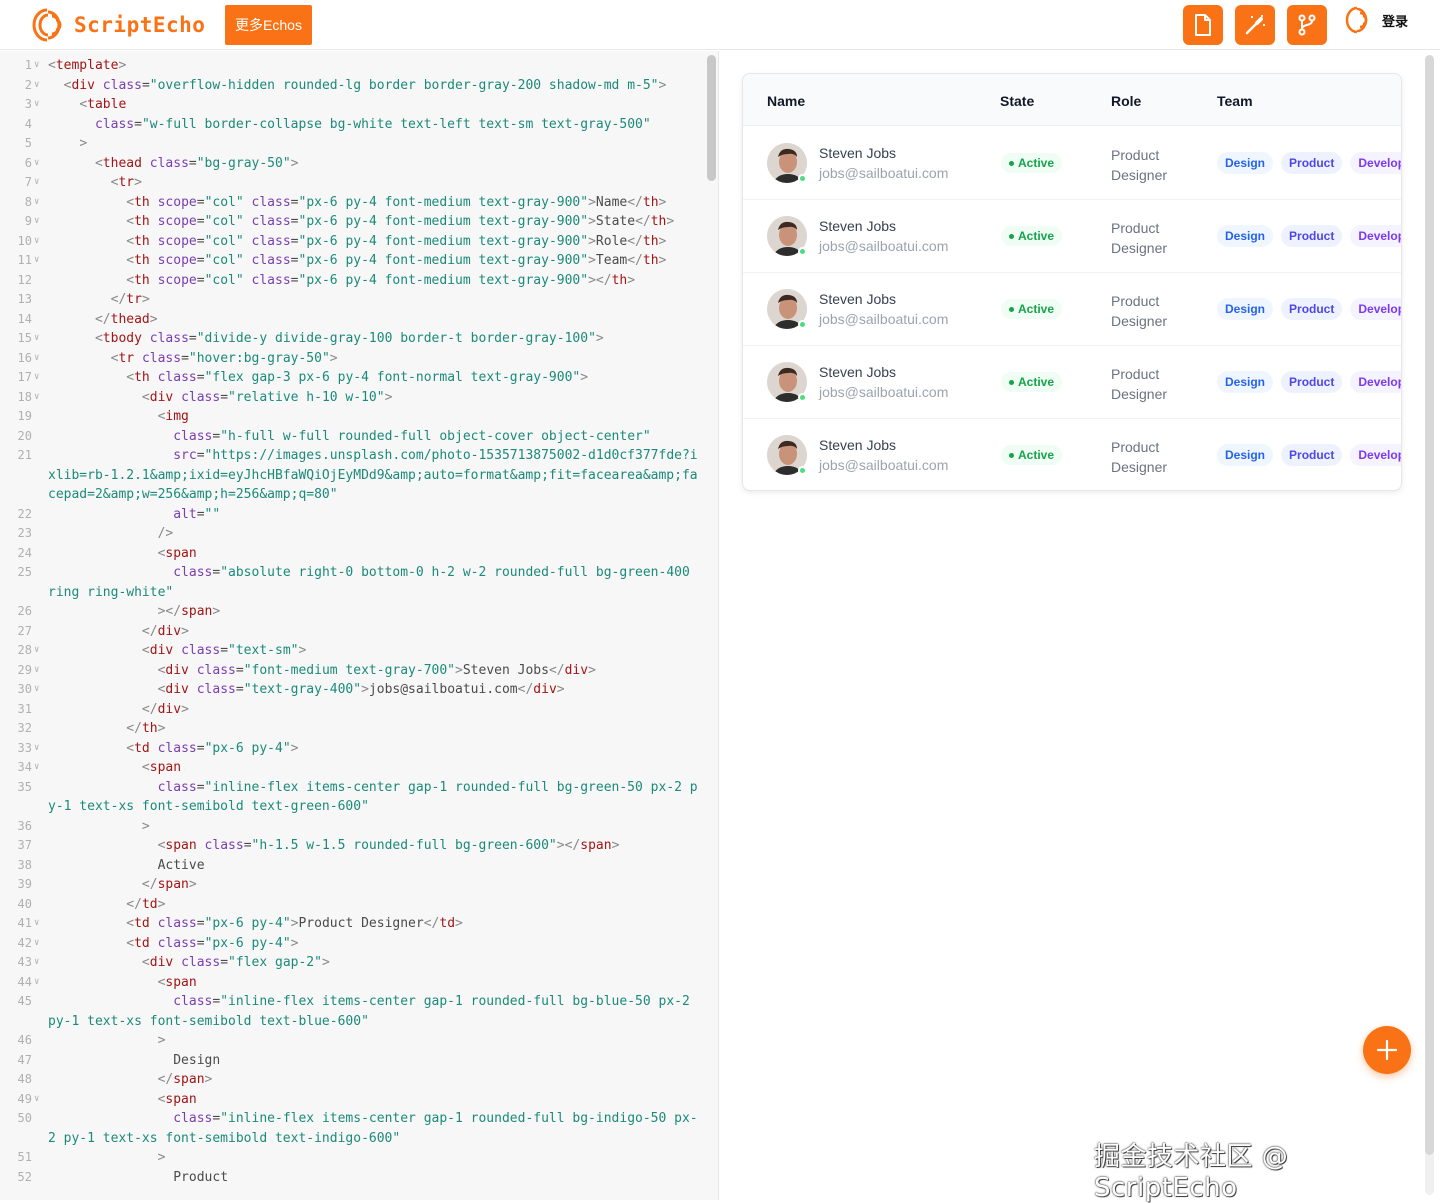 This screenshot has height=1203, width=1440. What do you see at coordinates (352, 749) in the screenshot?
I see `code-line: 33 ∨ <td class="px-6 py-4">` at bounding box center [352, 749].